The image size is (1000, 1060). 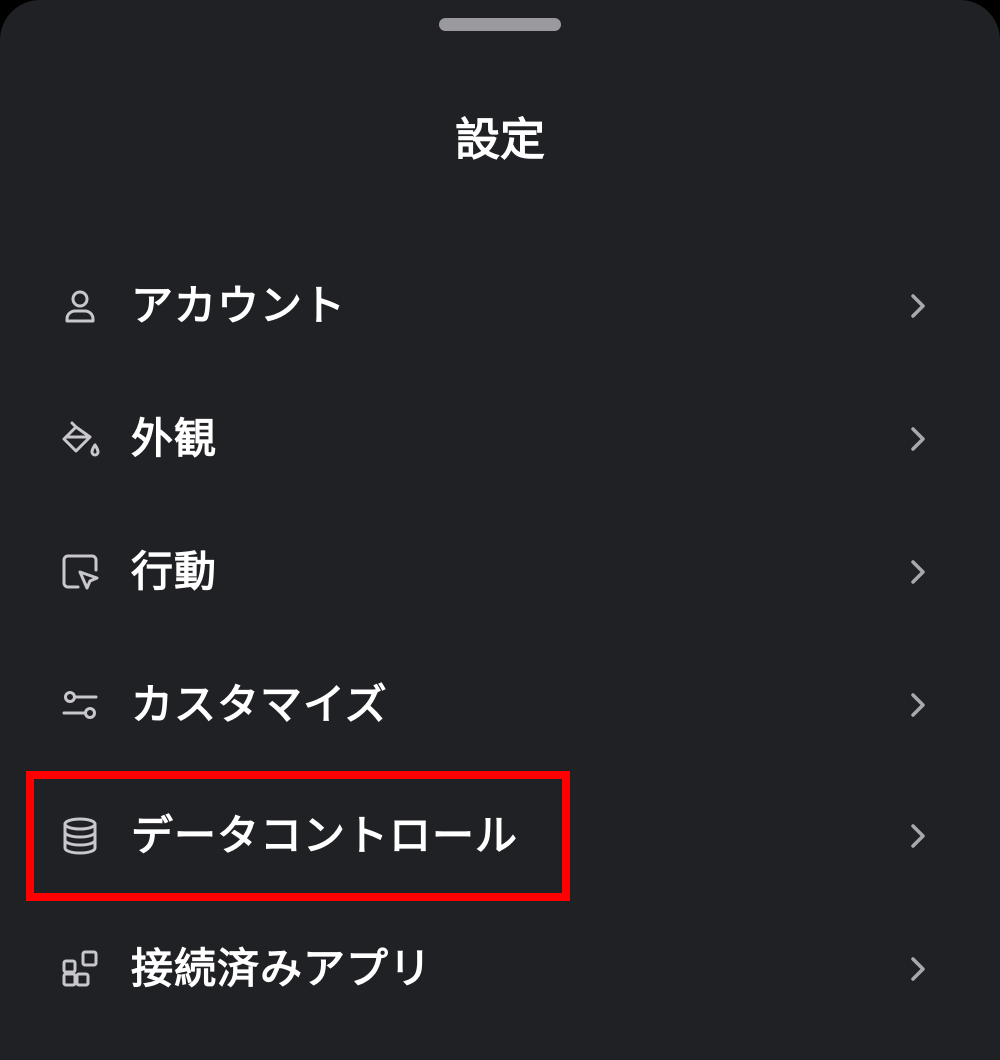 What do you see at coordinates (174, 438) in the screenshot?
I see `menu-item-label: 外観` at bounding box center [174, 438].